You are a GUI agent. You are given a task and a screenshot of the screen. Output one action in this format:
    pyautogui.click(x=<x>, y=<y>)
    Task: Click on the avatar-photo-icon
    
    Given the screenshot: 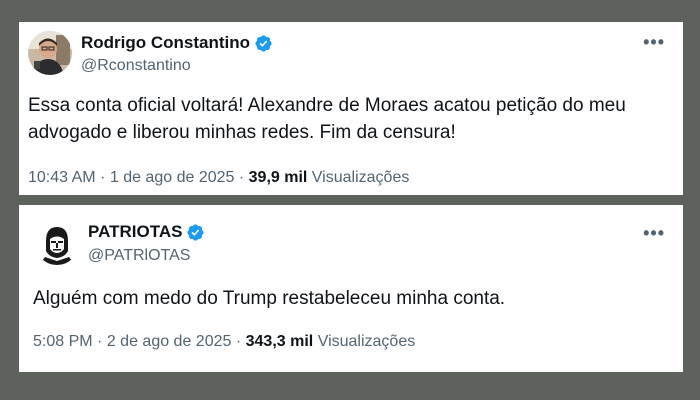 What is the action you would take?
    pyautogui.click(x=50, y=53)
    